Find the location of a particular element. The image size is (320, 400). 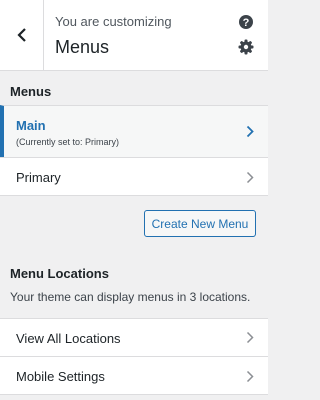

menu-locations-title: Menu Locations is located at coordinates (59, 273).